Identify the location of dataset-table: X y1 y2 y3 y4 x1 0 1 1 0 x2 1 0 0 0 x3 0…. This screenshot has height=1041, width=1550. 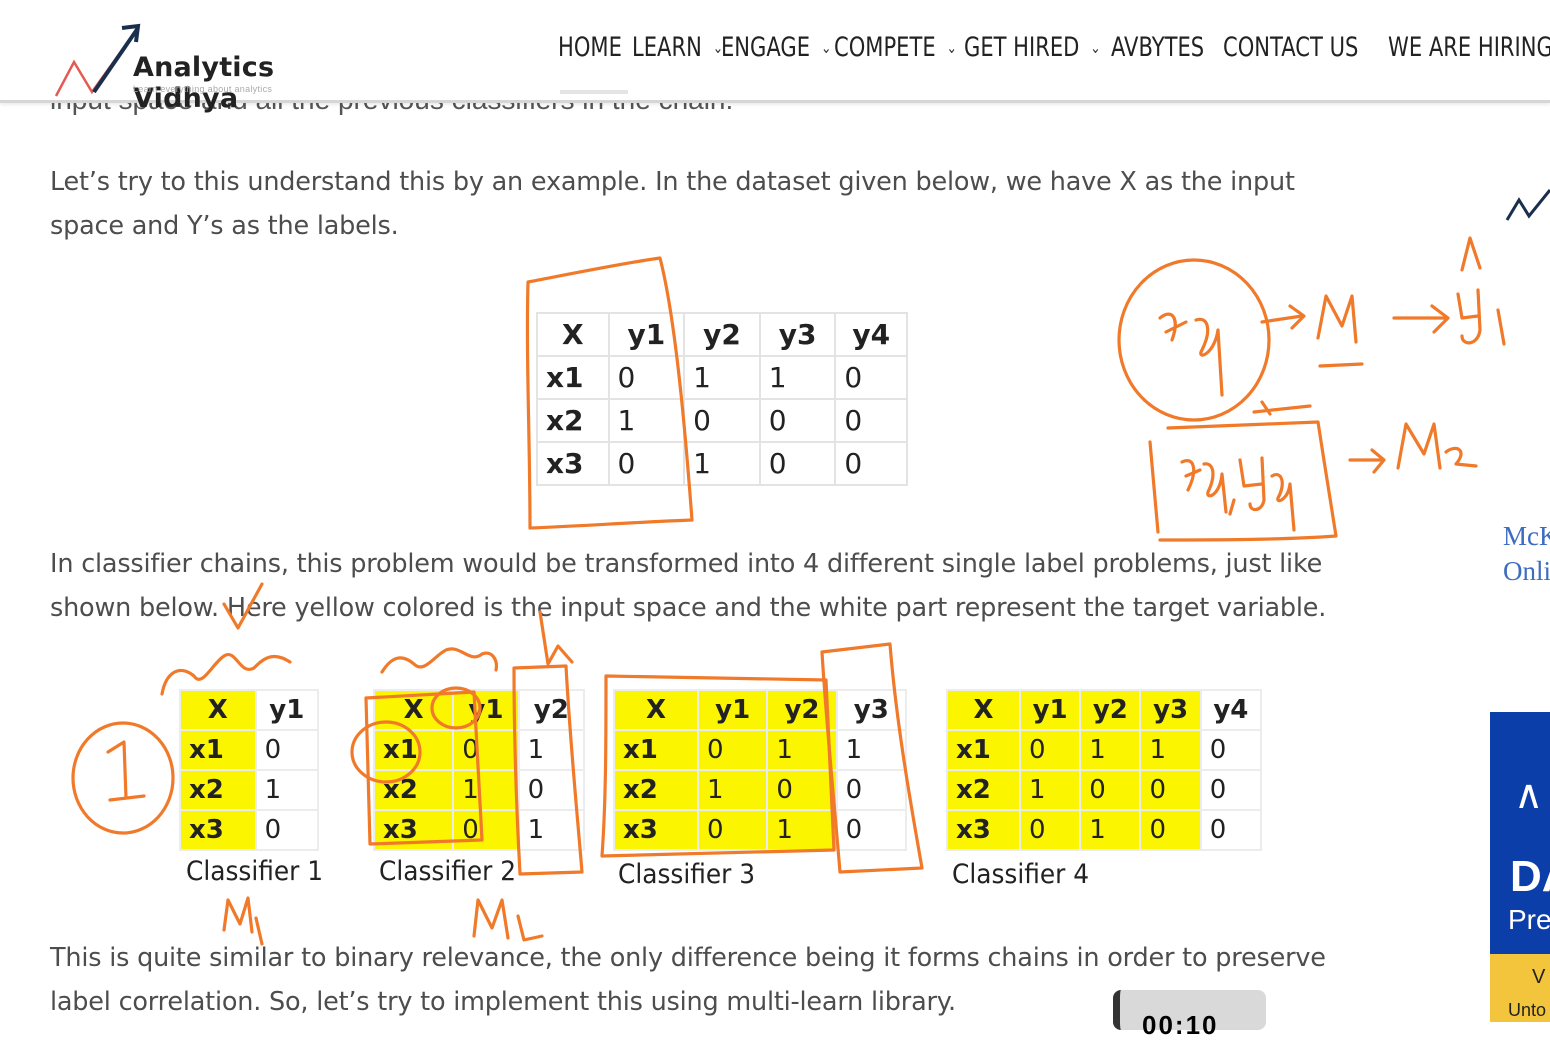
(722, 399).